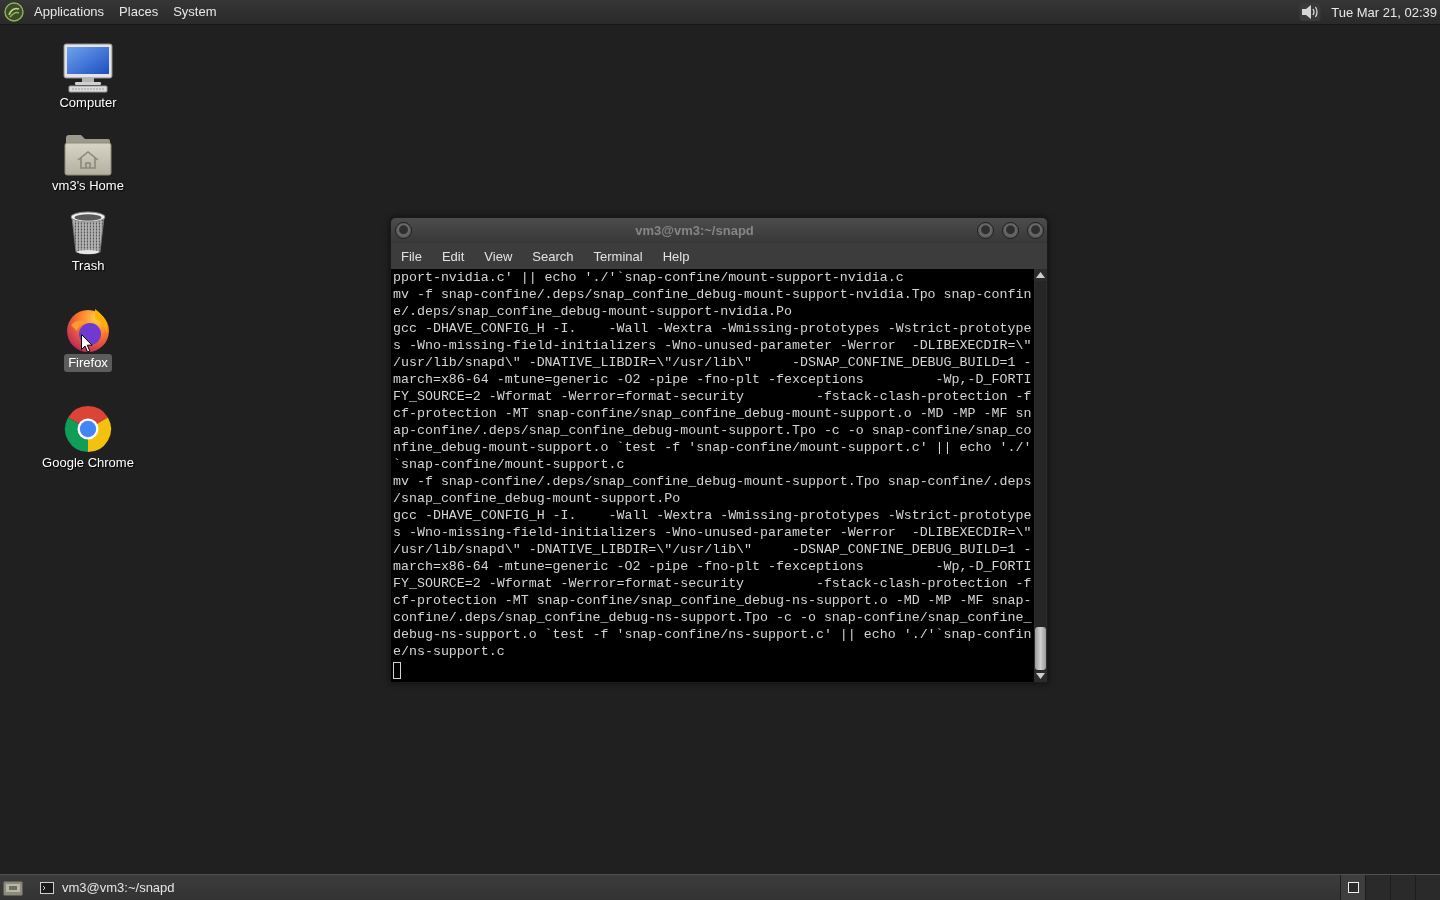 The height and width of the screenshot is (900, 1440). I want to click on terminal-line: cf-protection -MT snap-confine/snap_confine_debug-ns-support.o -MD -MP -MF snap-, so click(713, 600).